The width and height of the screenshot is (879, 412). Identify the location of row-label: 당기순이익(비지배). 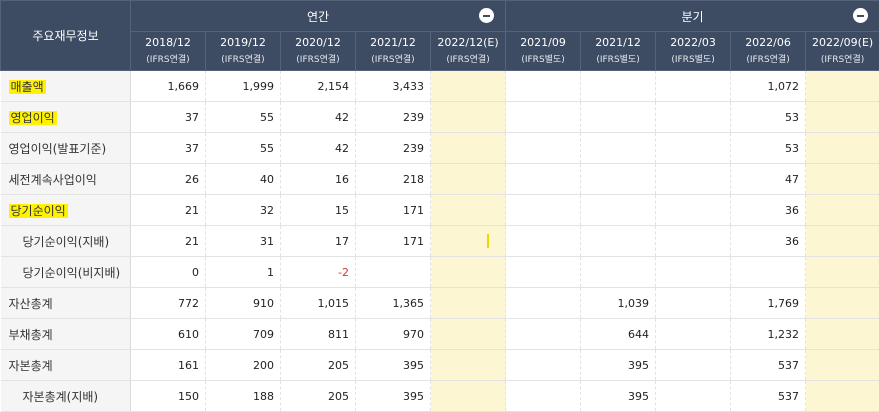
(71, 272).